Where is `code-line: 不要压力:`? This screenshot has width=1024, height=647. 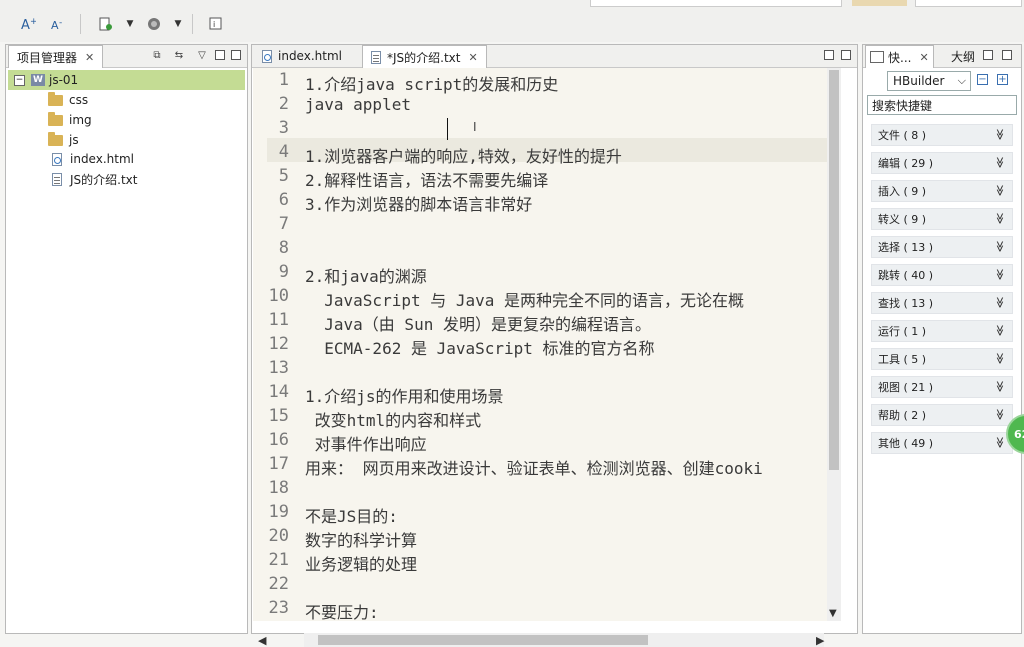
code-line: 不要压力: is located at coordinates (342, 610).